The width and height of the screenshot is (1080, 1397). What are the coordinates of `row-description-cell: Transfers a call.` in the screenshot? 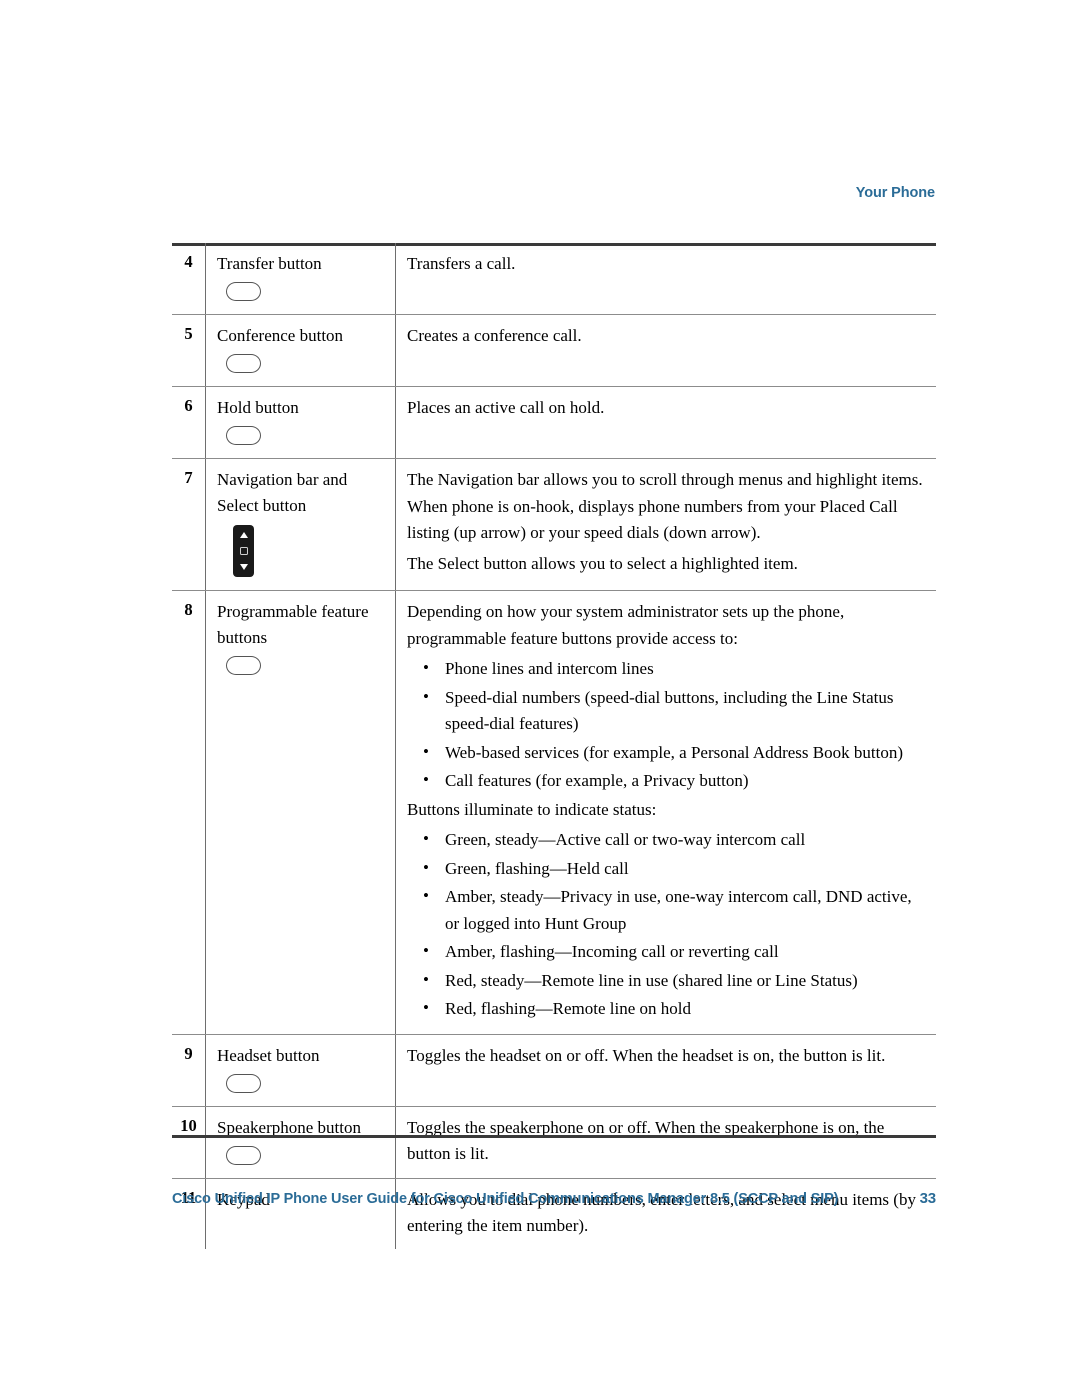 It's located at (665, 278).